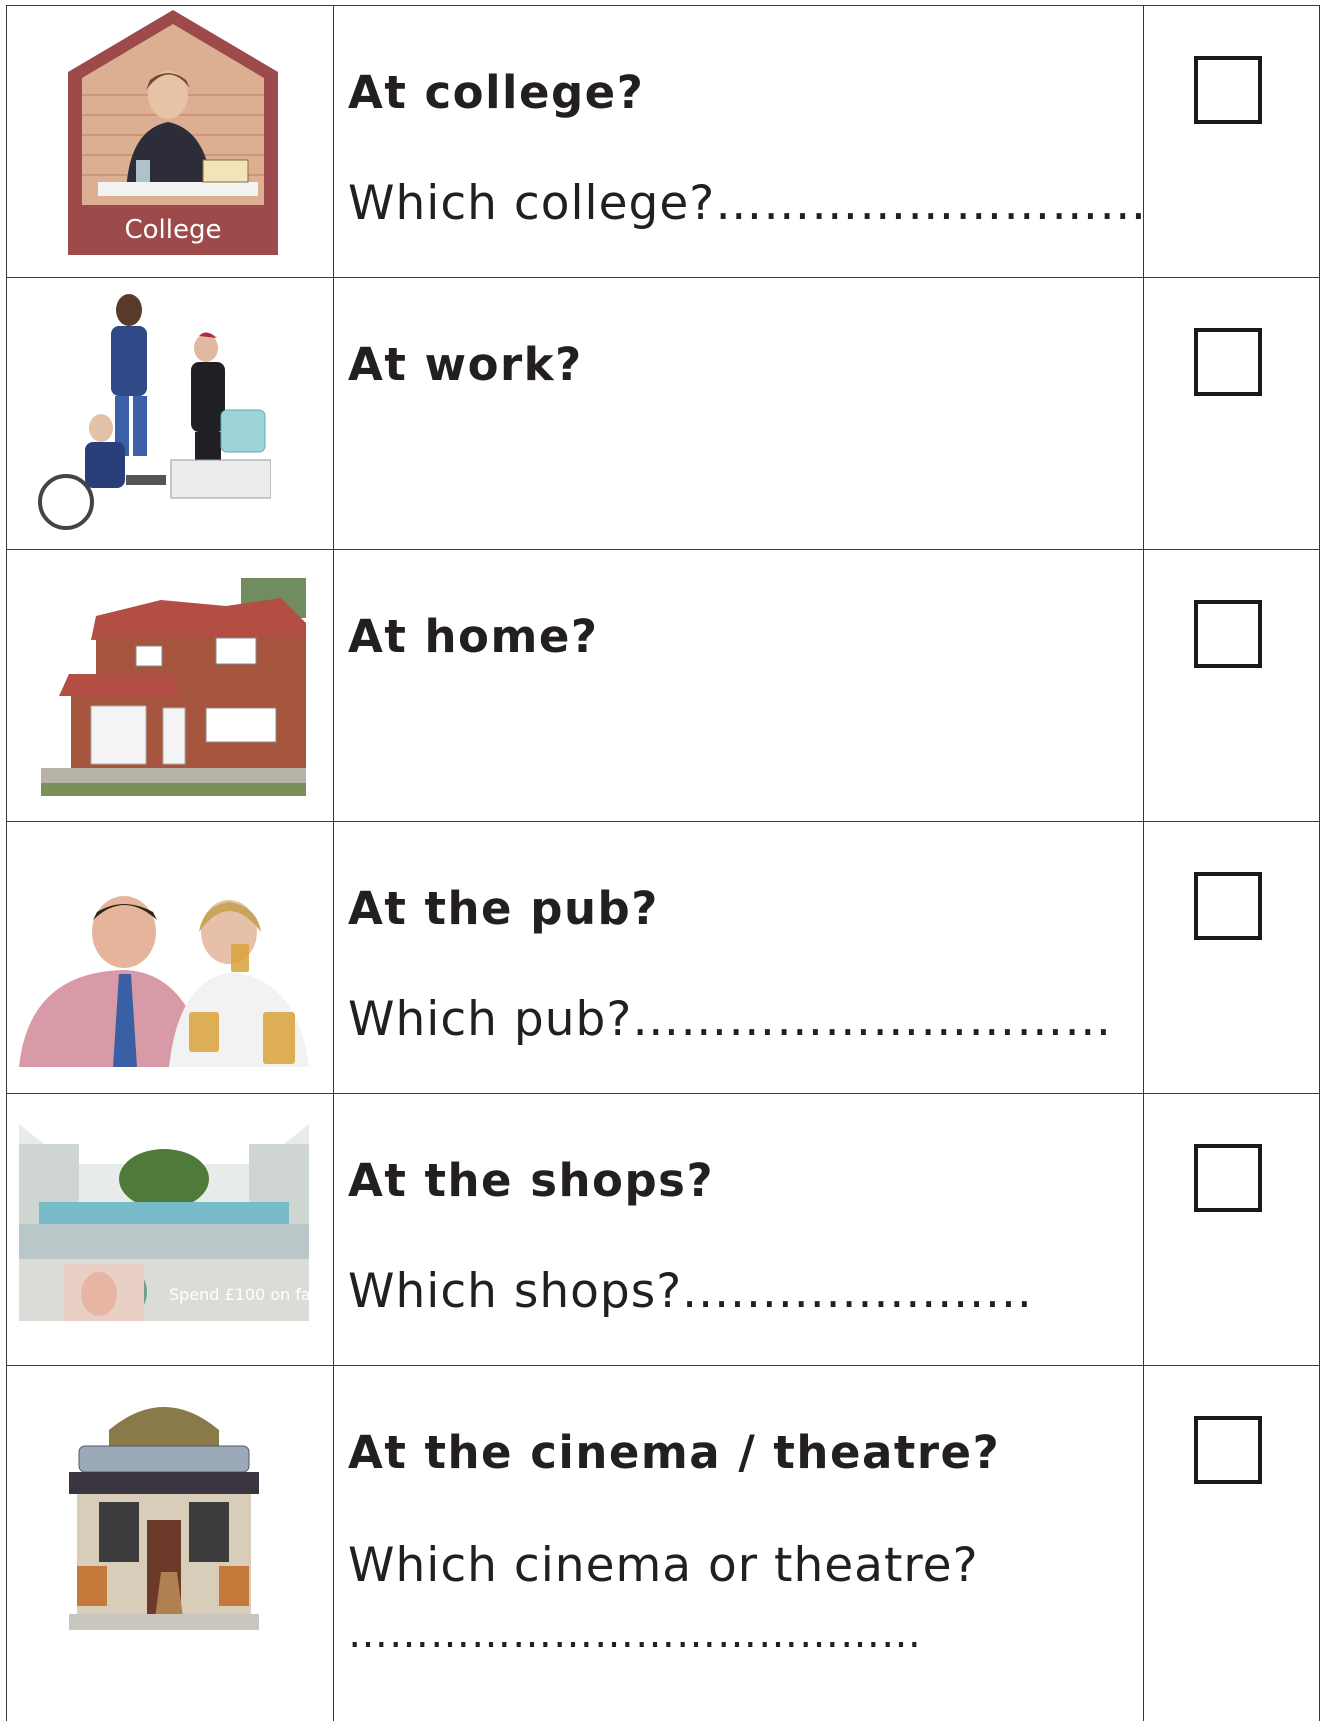 The height and width of the screenshot is (1721, 1322). I want to click on checkbox-college, so click(1228, 90).